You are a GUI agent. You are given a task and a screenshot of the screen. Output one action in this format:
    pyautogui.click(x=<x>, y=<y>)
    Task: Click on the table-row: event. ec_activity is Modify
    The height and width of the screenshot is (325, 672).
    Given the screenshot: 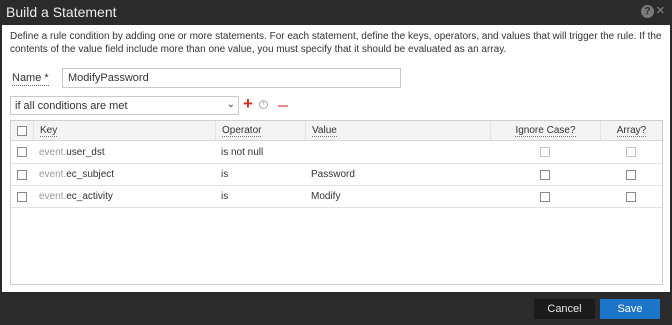 What is the action you would take?
    pyautogui.click(x=336, y=197)
    